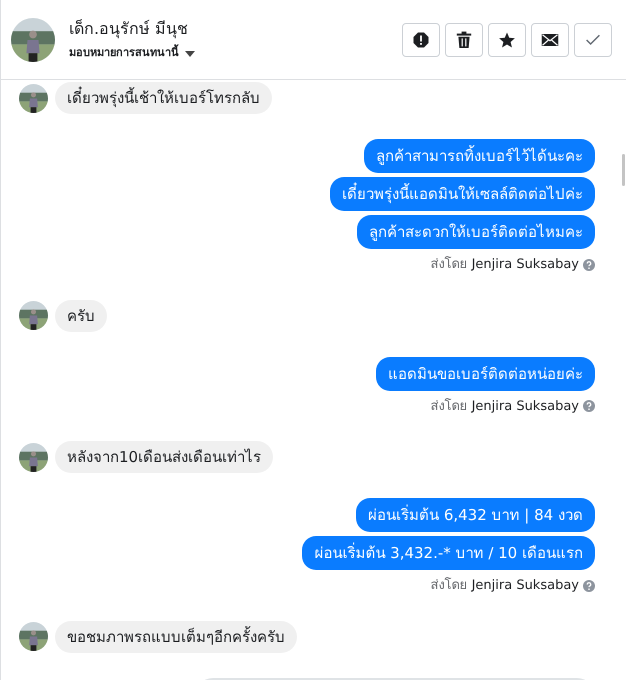 Image resolution: width=626 pixels, height=680 pixels. Describe the element at coordinates (164, 457) in the screenshot. I see `incoming-message: หลังจาก10เดือนส่งเดือนเท่าไร` at that location.